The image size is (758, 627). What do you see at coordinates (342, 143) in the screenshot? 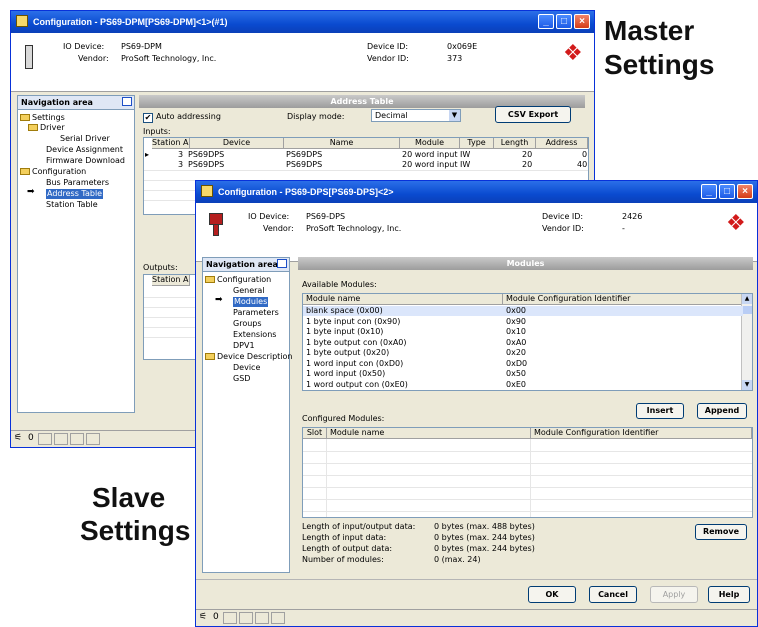
I see `col-name: Name` at bounding box center [342, 143].